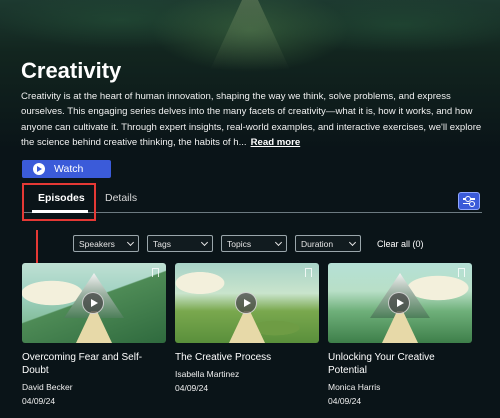  What do you see at coordinates (121, 198) in the screenshot?
I see `tab-details: Details` at bounding box center [121, 198].